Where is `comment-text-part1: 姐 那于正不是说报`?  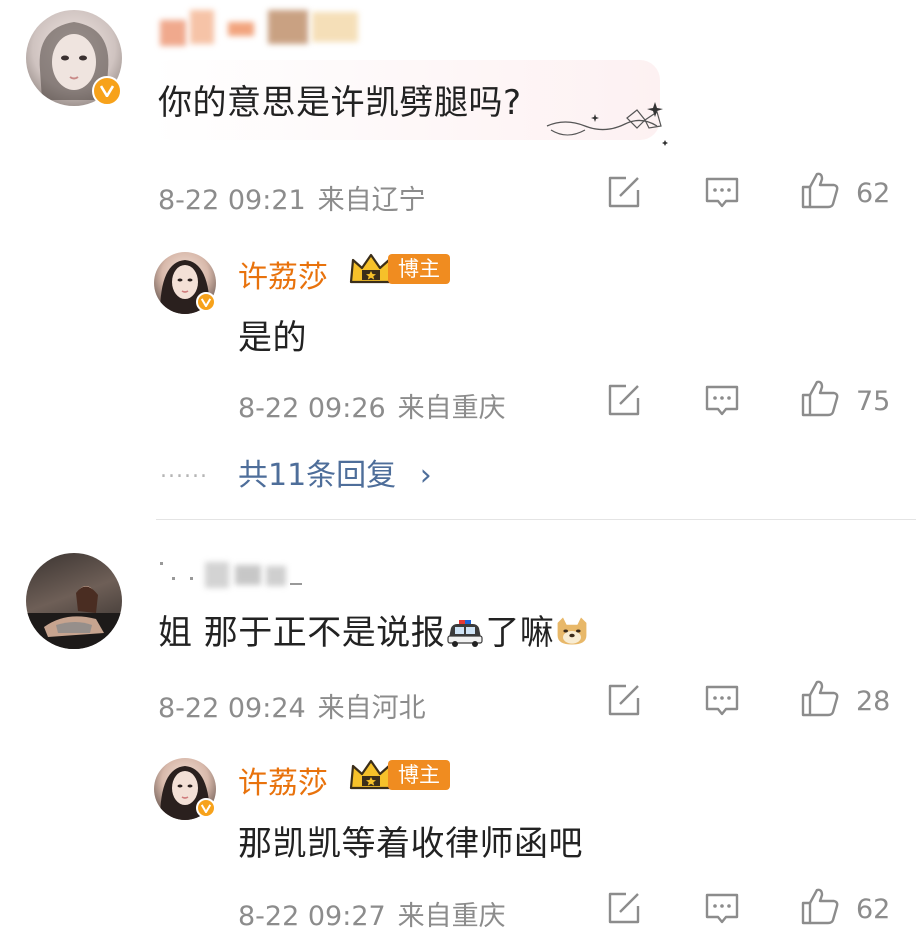 comment-text-part1: 姐 那于正不是说报 is located at coordinates (302, 633).